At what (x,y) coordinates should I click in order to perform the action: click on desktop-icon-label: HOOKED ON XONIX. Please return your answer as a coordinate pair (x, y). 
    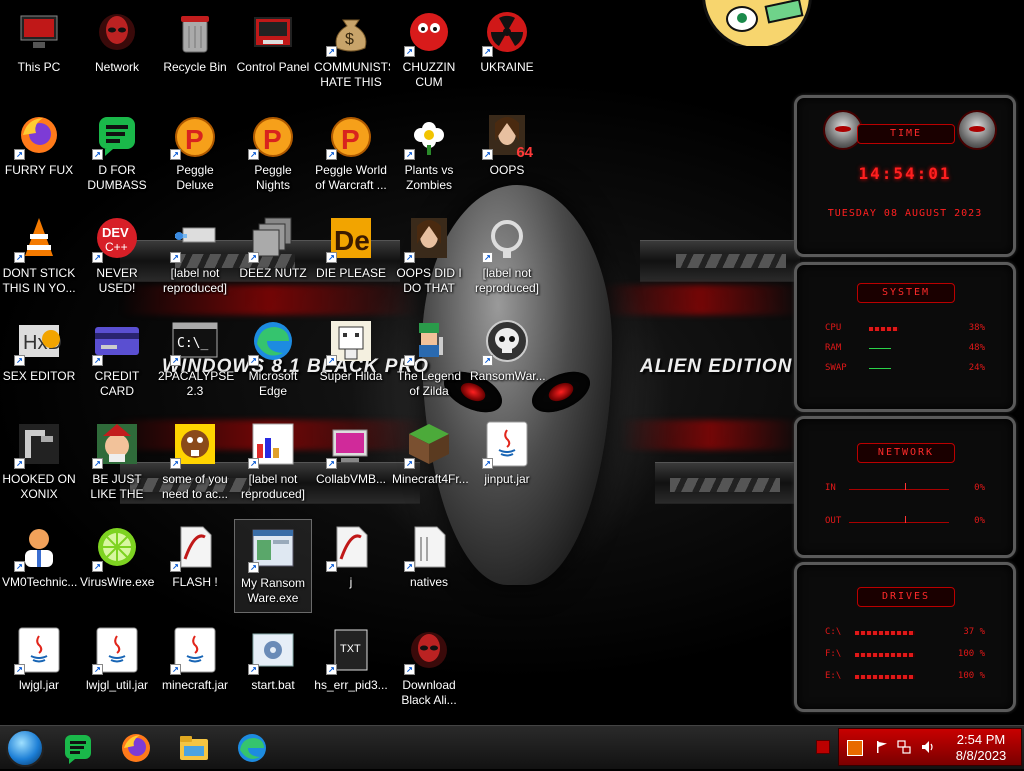
    Looking at the image, I should click on (39, 486).